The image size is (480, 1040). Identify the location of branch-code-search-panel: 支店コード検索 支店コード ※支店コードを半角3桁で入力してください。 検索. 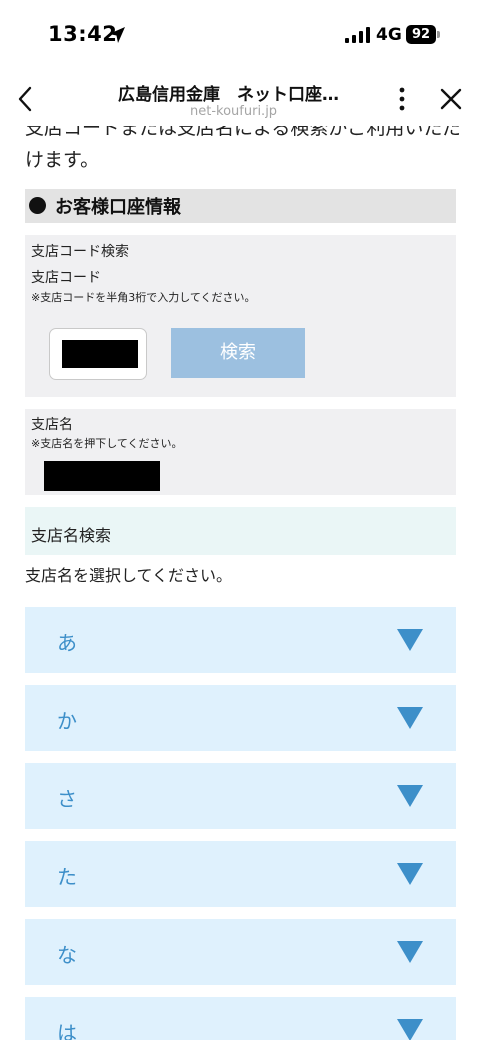
(240, 316).